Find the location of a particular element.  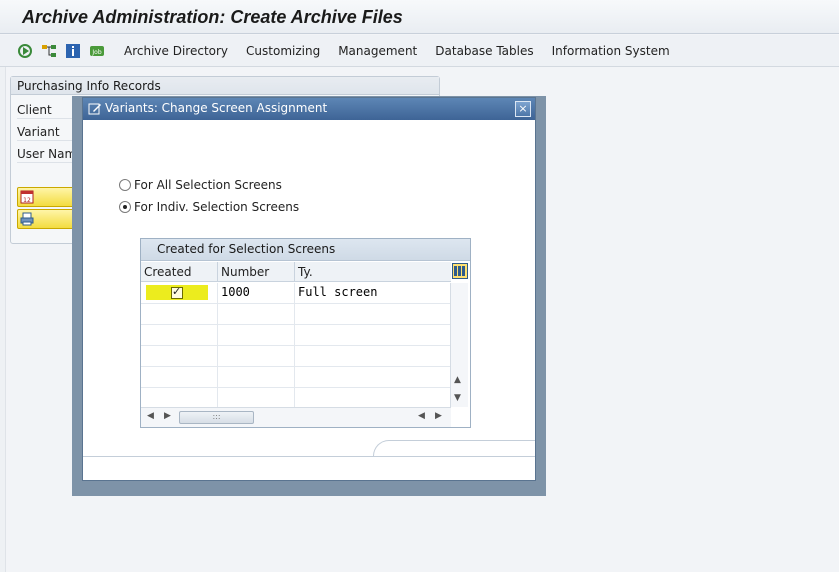

scroll-thumb: ::: is located at coordinates (216, 417).